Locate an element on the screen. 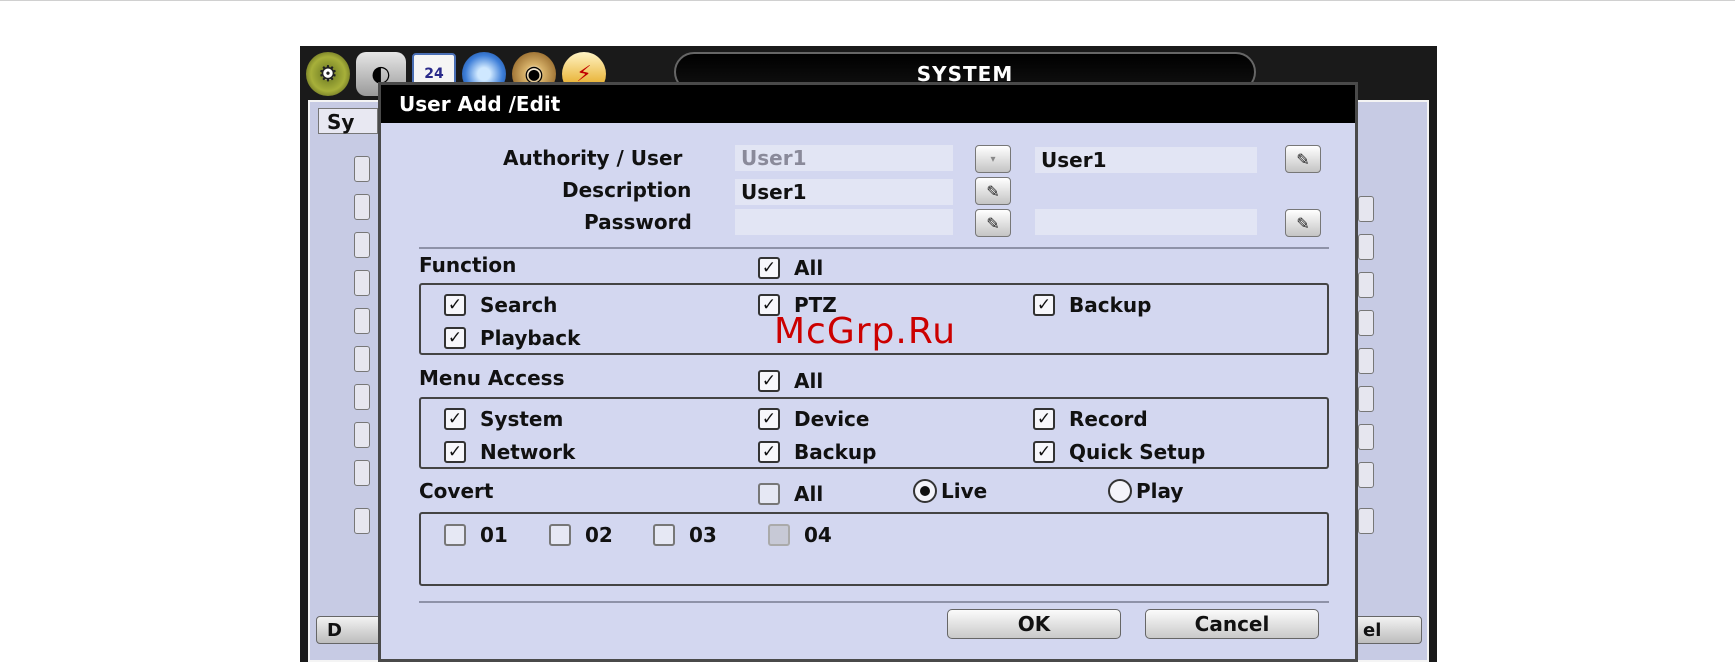 Image resolution: width=1735 pixels, height=662 pixels. chevron-down-icon: ▾ is located at coordinates (993, 159).